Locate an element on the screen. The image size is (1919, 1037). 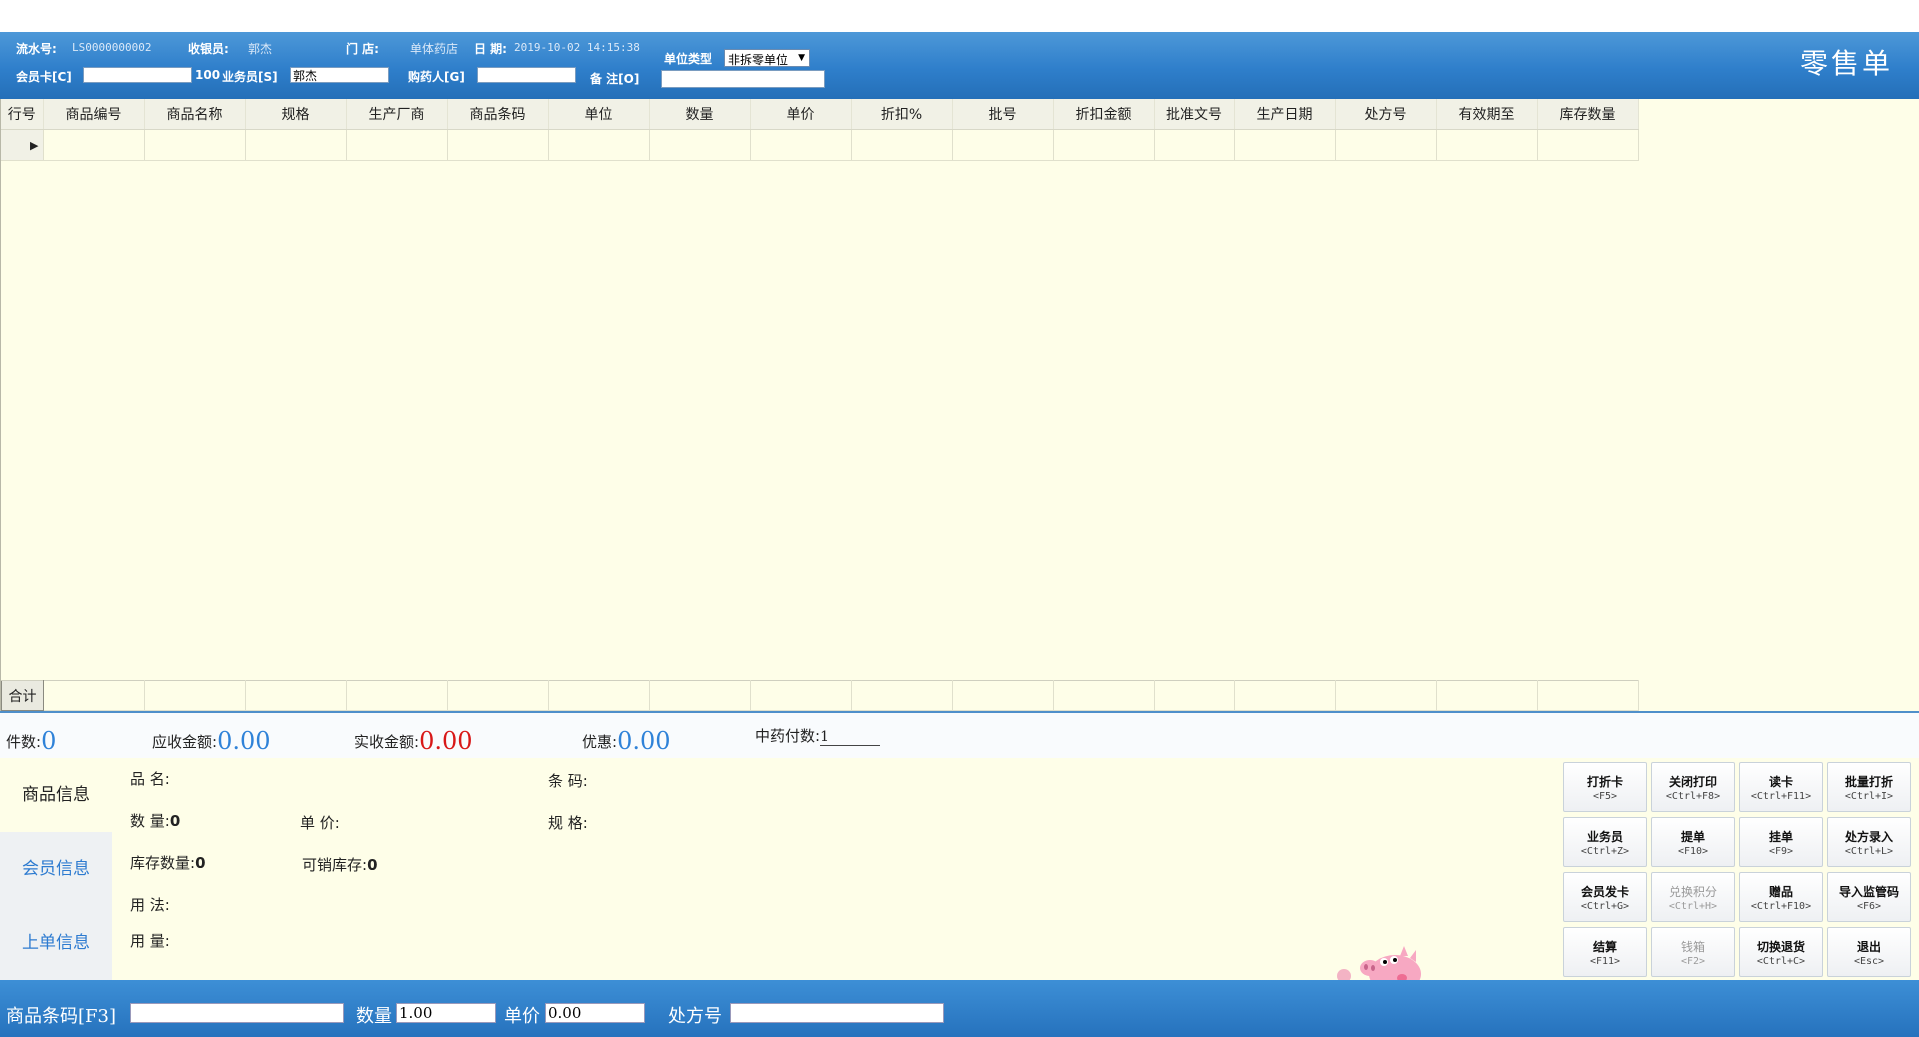
col-header: 折扣% is located at coordinates (902, 114).